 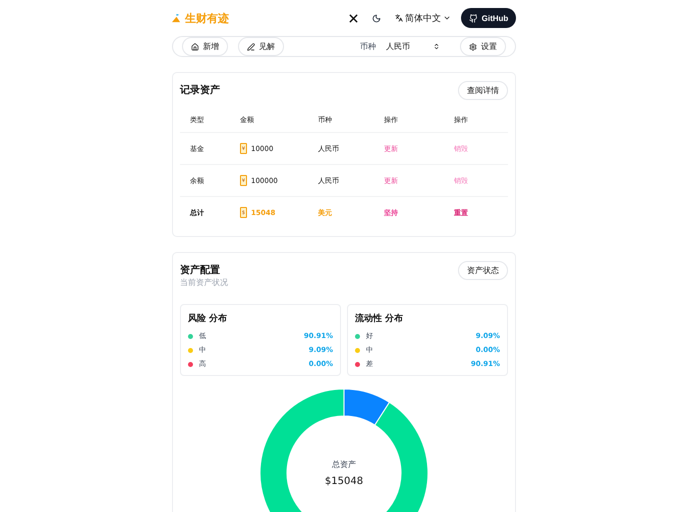 What do you see at coordinates (483, 270) in the screenshot?
I see `status-button: 资产状态` at bounding box center [483, 270].